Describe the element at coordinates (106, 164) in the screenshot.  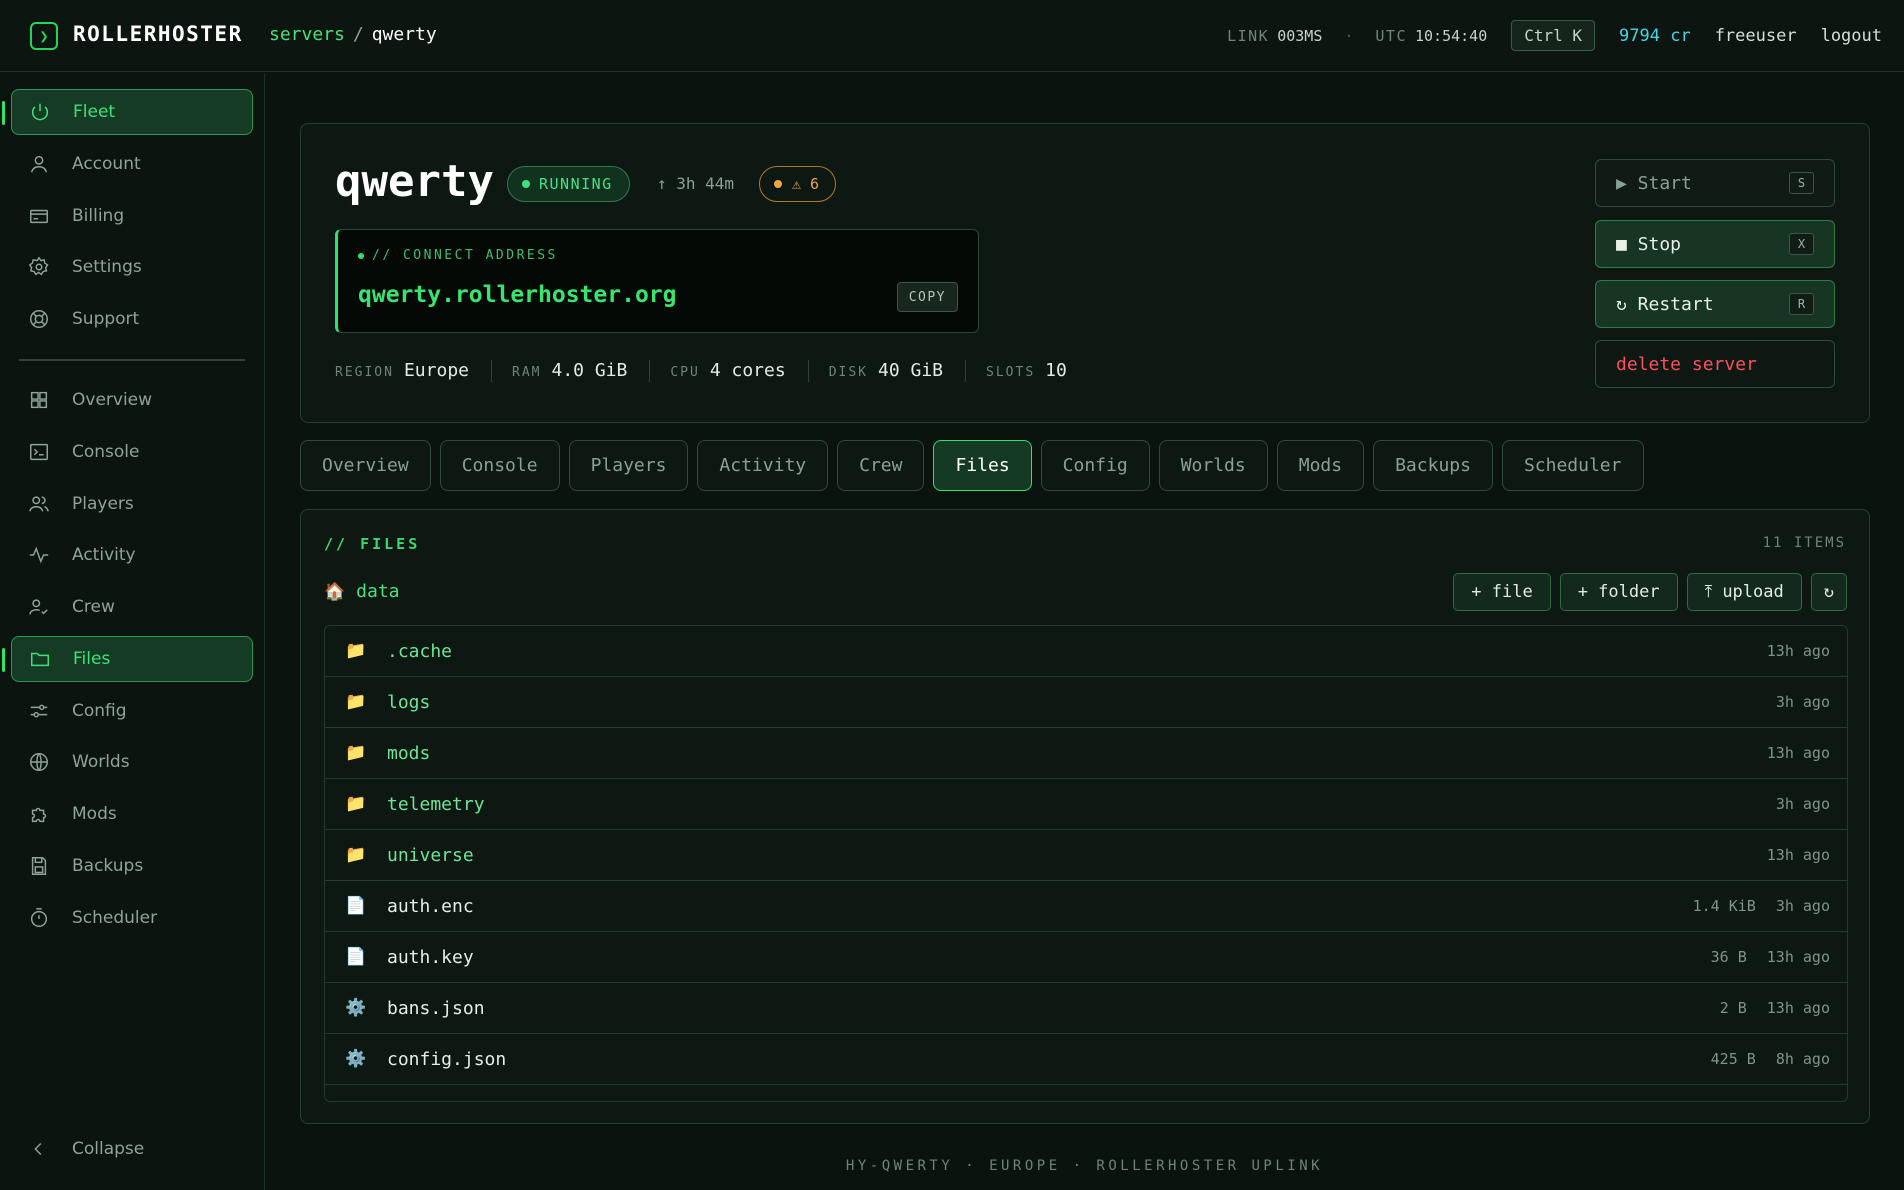
I see `sidebar-item-label: Account` at that location.